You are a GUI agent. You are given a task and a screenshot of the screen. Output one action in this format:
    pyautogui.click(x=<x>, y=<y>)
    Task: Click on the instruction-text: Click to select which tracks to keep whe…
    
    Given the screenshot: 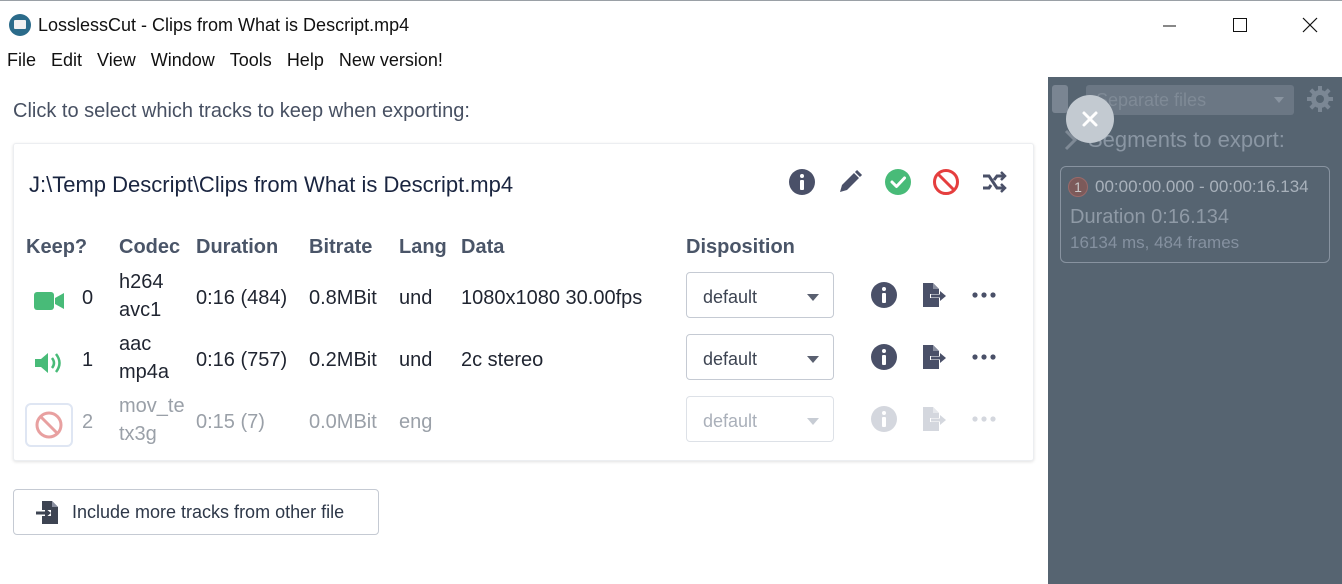 What is the action you would take?
    pyautogui.click(x=241, y=111)
    